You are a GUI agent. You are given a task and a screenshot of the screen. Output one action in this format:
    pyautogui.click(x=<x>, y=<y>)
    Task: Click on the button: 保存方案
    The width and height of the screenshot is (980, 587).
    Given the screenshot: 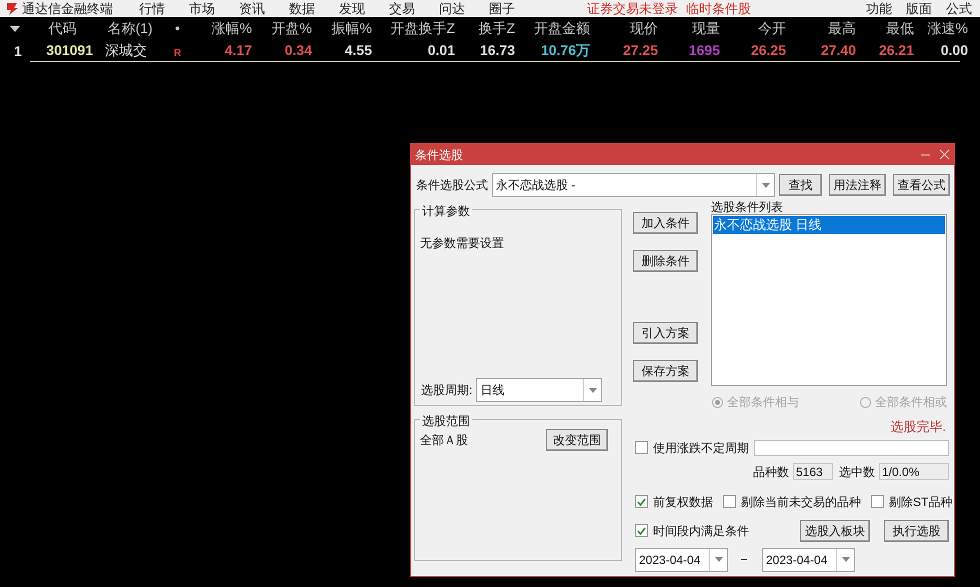 What is the action you would take?
    pyautogui.click(x=665, y=371)
    